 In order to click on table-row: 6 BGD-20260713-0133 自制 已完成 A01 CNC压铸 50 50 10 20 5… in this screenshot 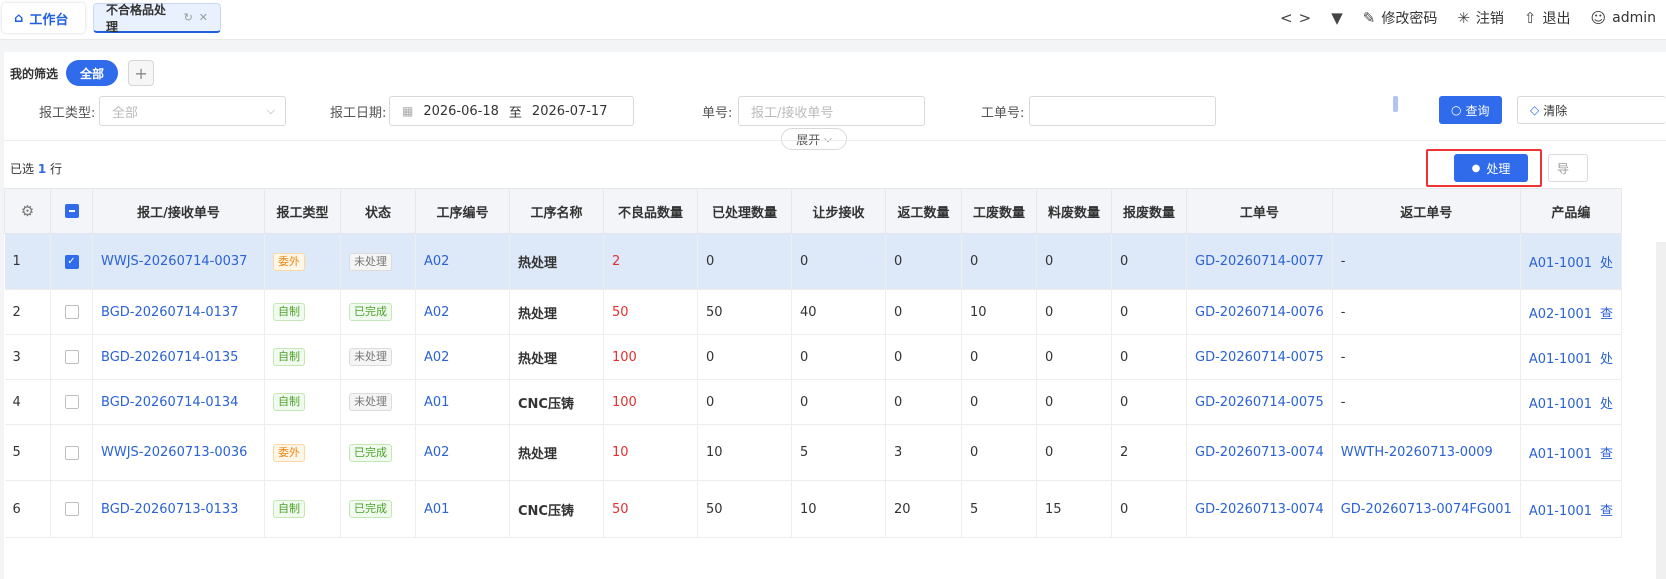, I will do `click(813, 509)`.